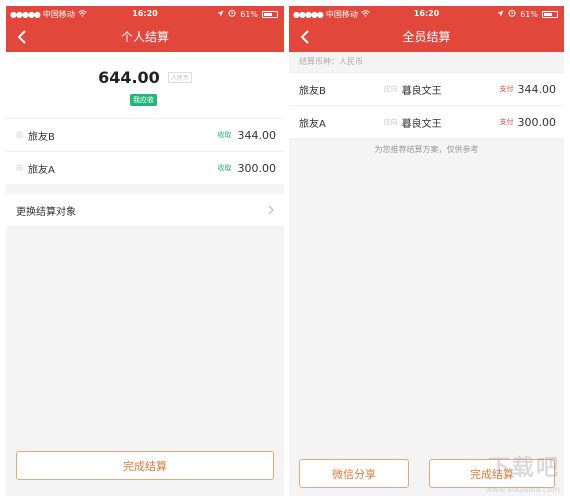 This screenshot has width=570, height=502. I want to click on settlement-list: 向 旅友B 收取 344.00 向 旅友A 收取 300.00, so click(145, 151).